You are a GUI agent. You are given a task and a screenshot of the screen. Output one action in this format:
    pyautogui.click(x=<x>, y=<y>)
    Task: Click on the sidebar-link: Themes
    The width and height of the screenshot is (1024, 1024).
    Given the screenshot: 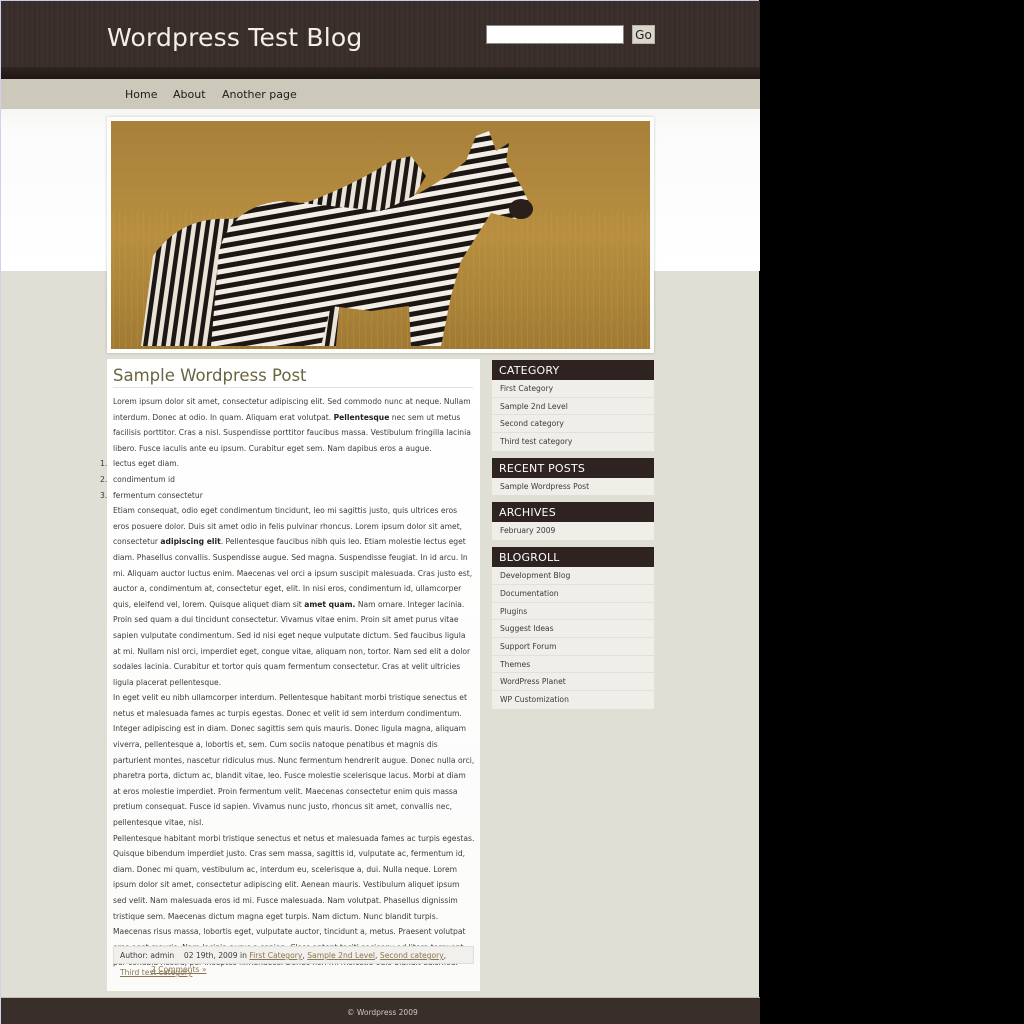 What is the action you would take?
    pyautogui.click(x=573, y=665)
    